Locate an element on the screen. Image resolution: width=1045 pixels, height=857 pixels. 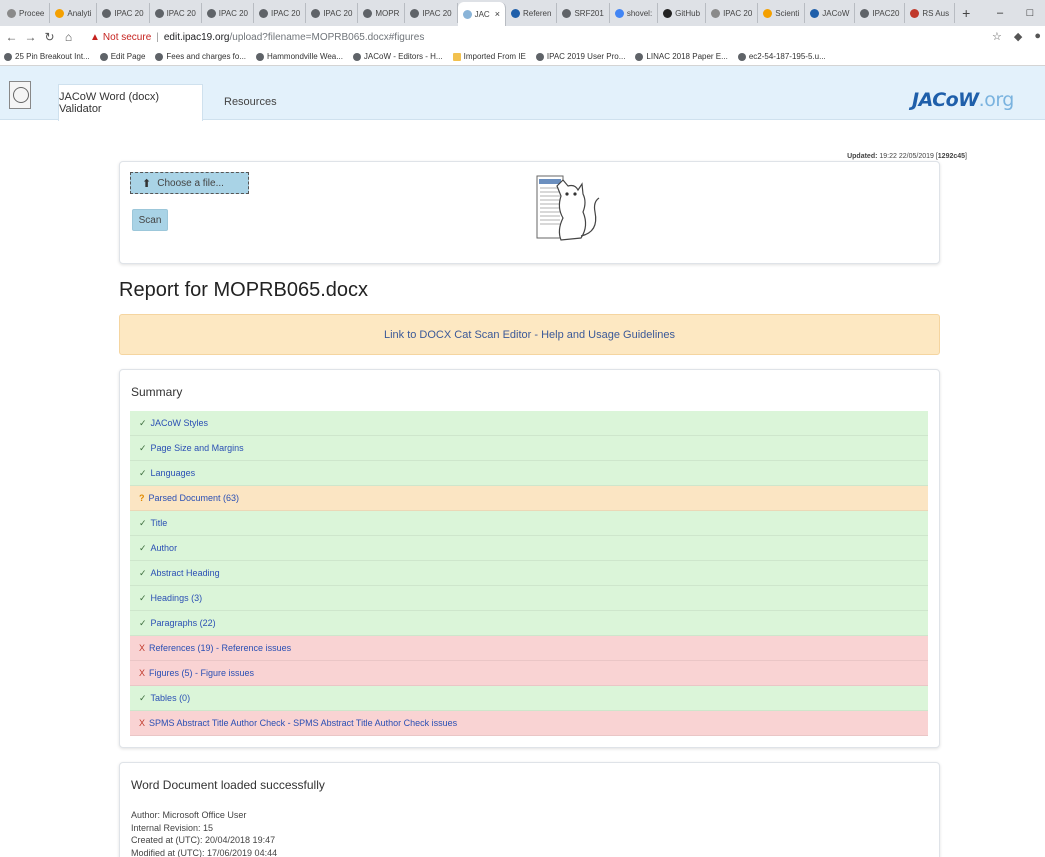
jacow-logo-text: JACoW is located at coordinates (945, 100).